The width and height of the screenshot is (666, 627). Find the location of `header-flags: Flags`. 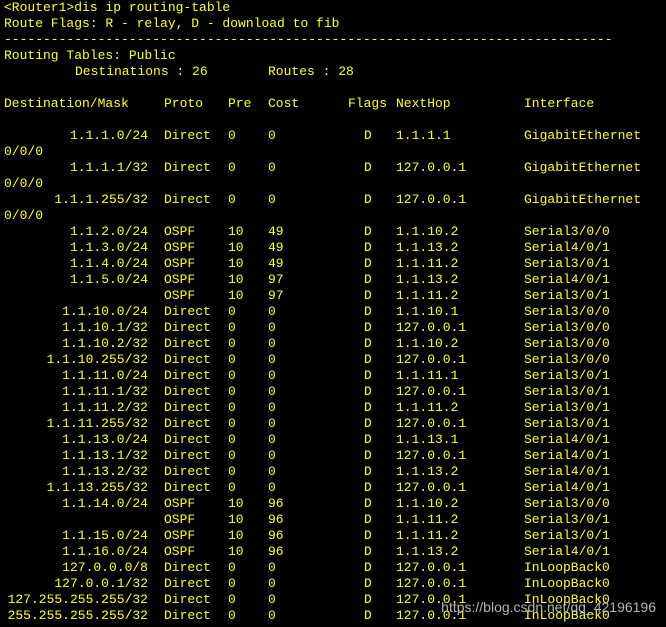

header-flags: Flags is located at coordinates (368, 103).